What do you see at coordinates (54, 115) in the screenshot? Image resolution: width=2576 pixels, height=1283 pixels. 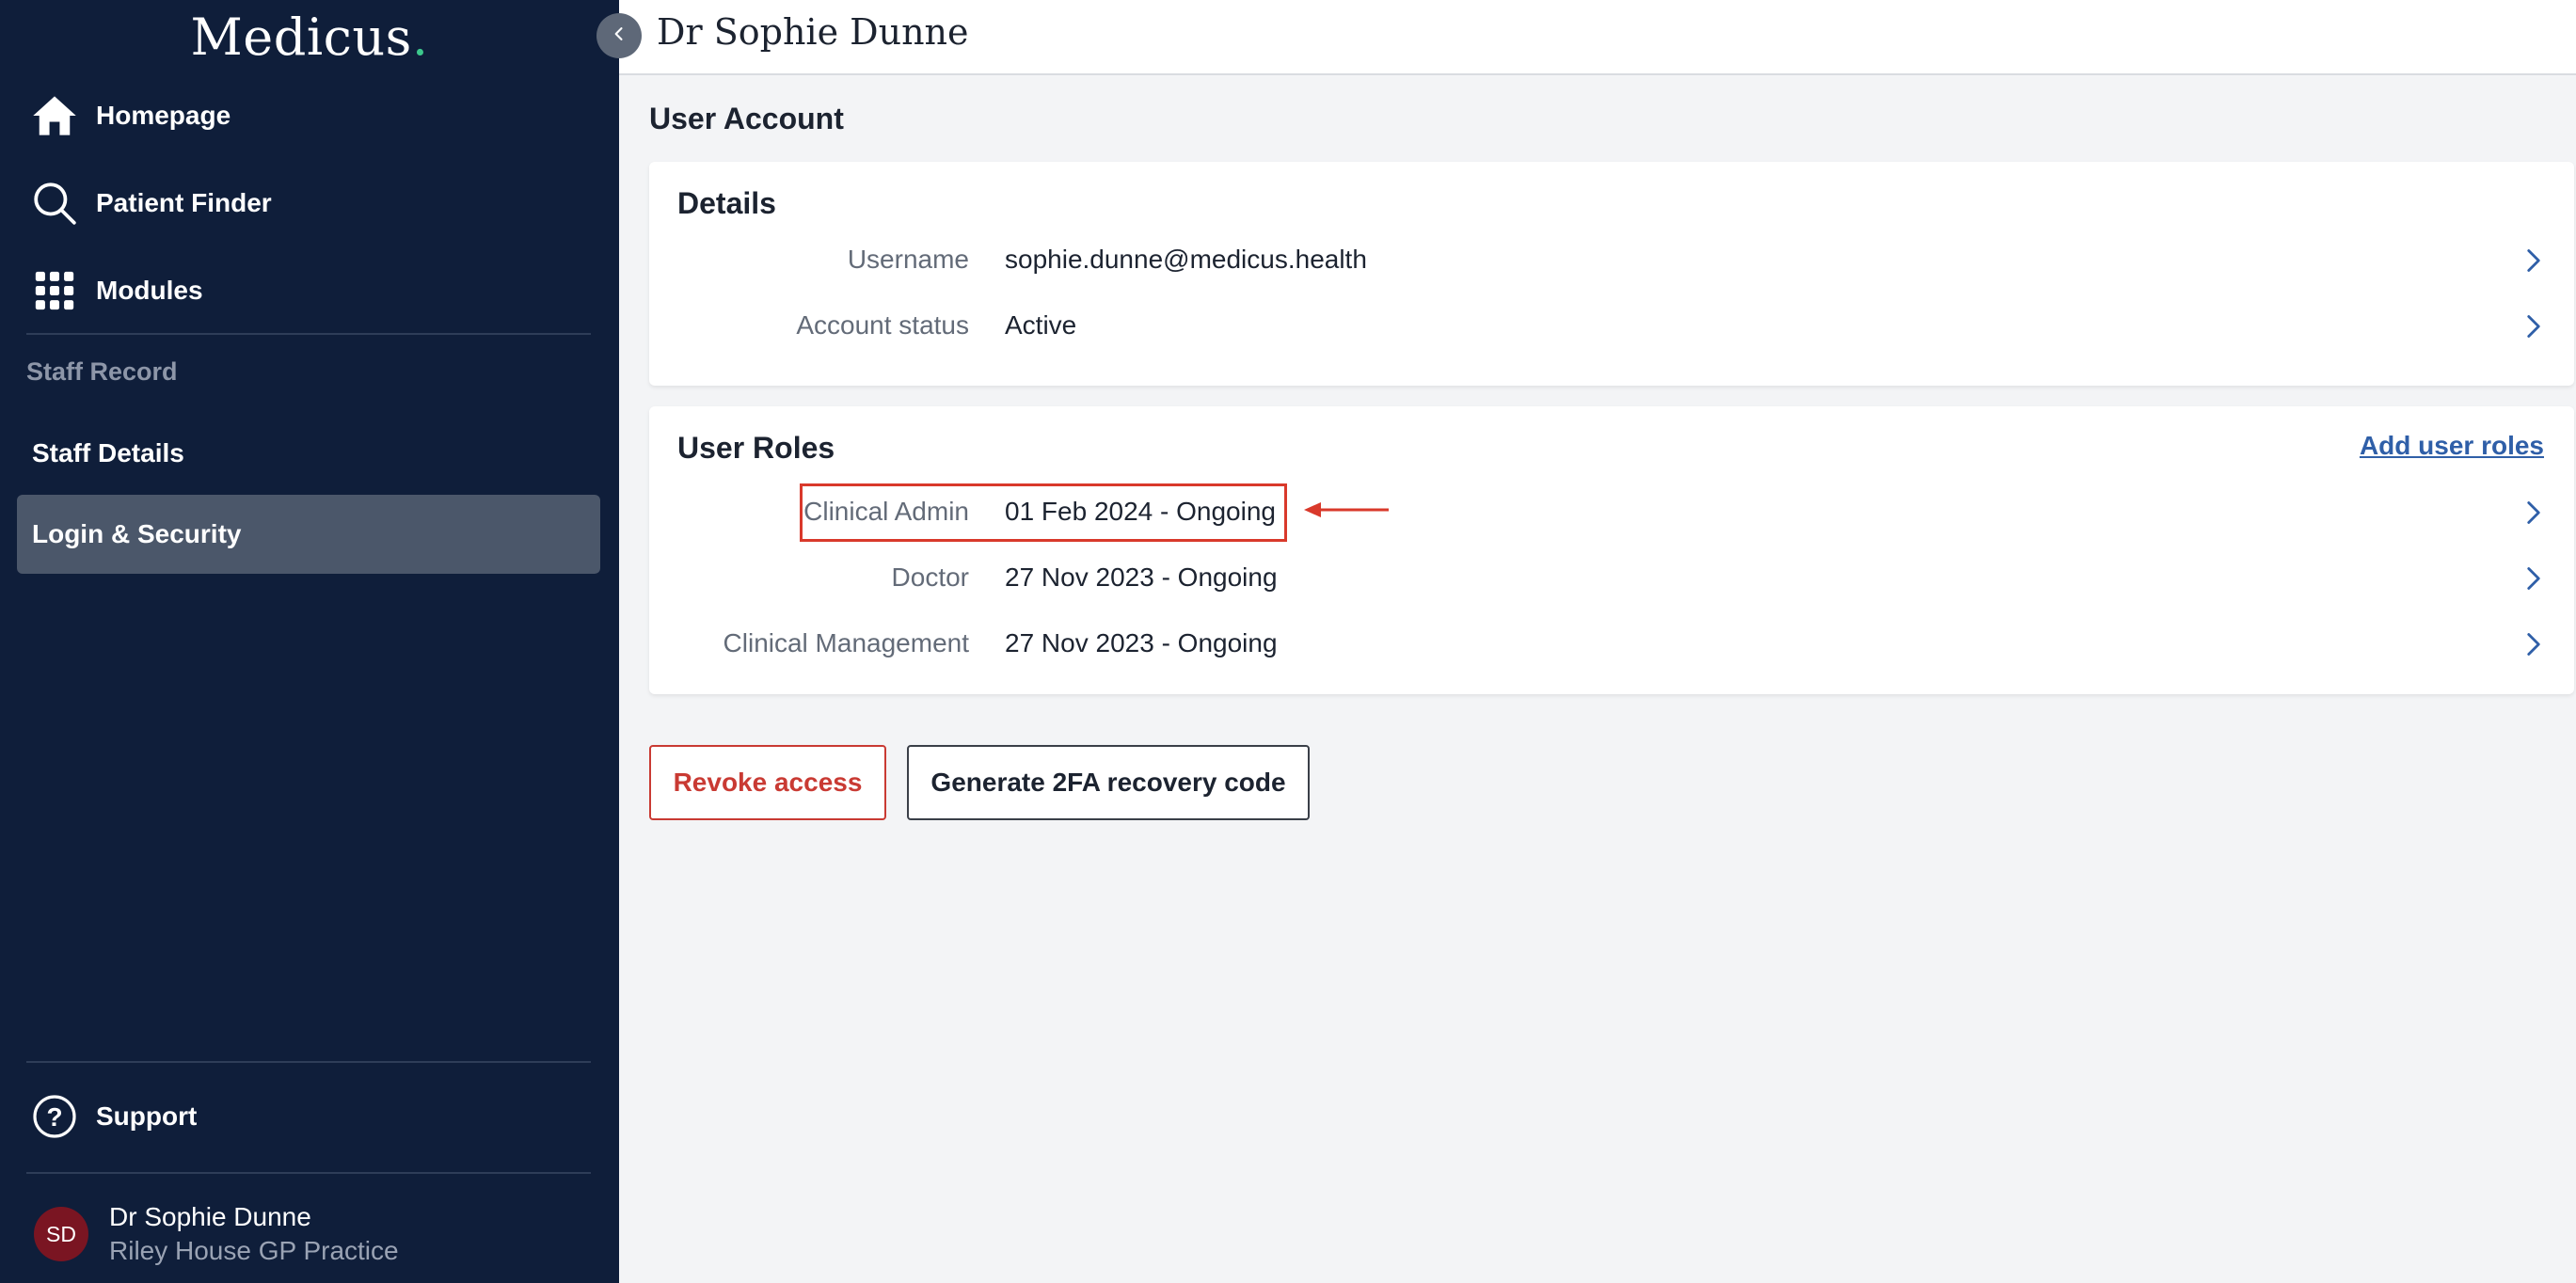 I see `home-icon` at bounding box center [54, 115].